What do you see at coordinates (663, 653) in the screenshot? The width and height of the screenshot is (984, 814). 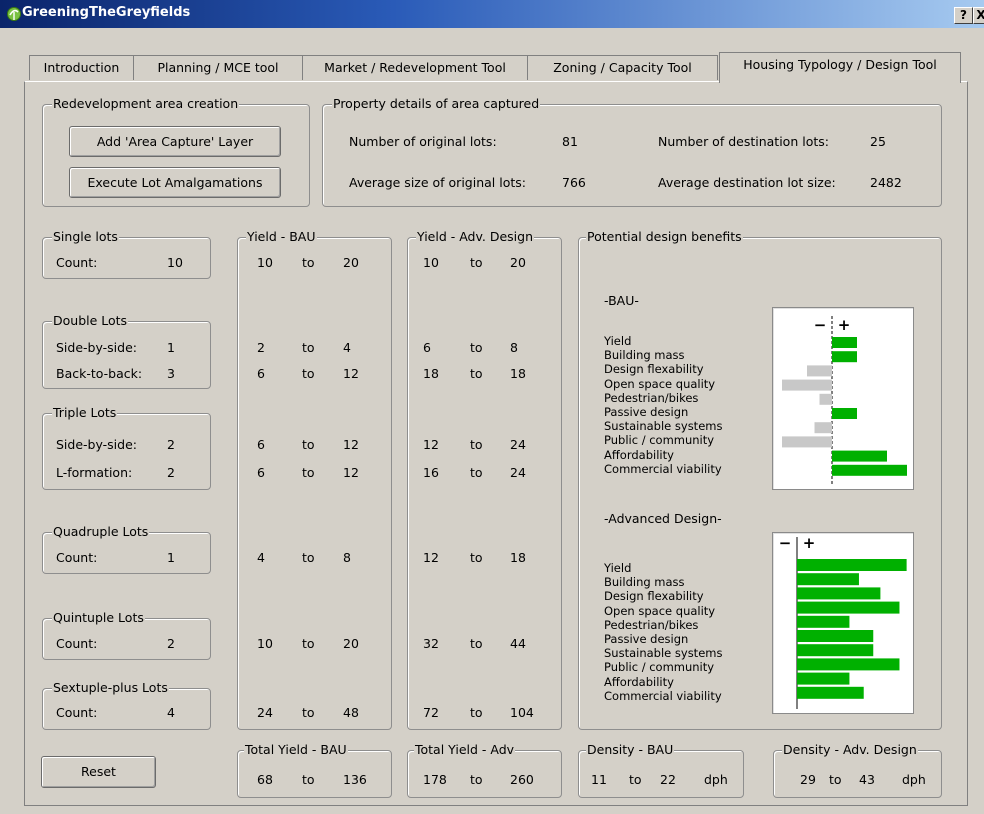 I see `advanced-category-label-7: Sustainable systems` at bounding box center [663, 653].